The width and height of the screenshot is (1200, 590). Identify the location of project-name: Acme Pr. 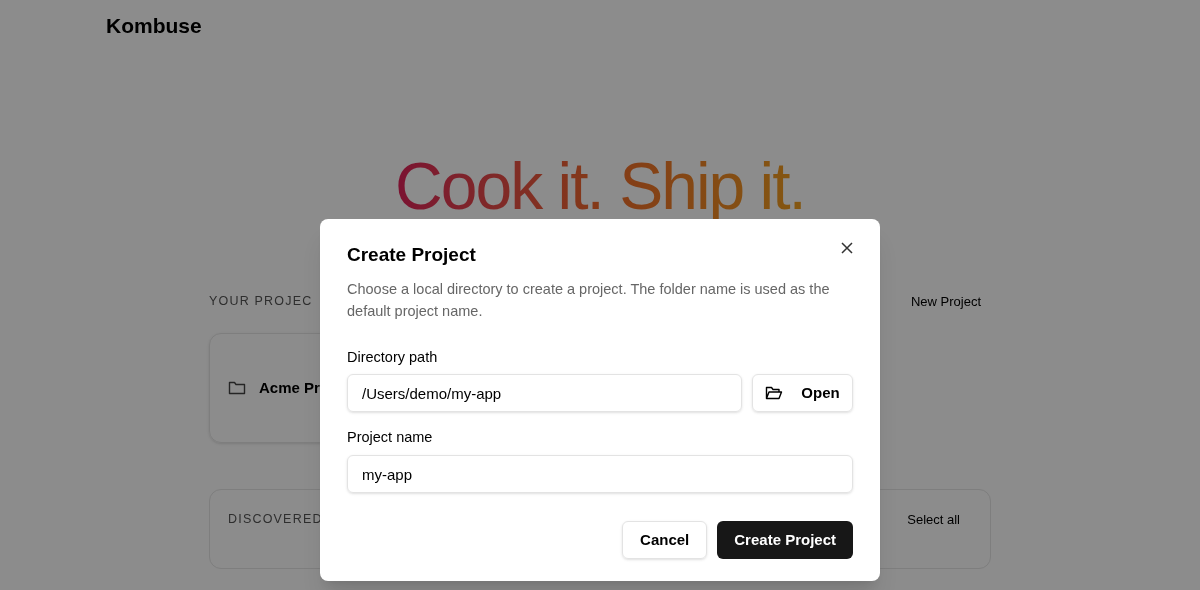
(289, 387).